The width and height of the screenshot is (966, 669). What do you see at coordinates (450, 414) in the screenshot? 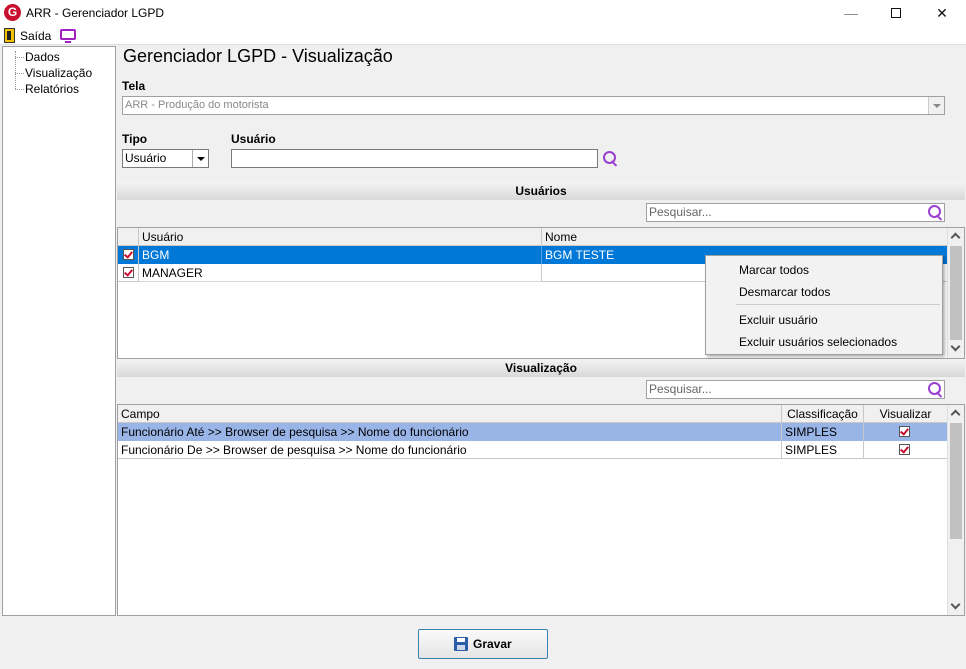
I see `column-header-campo: Campo` at bounding box center [450, 414].